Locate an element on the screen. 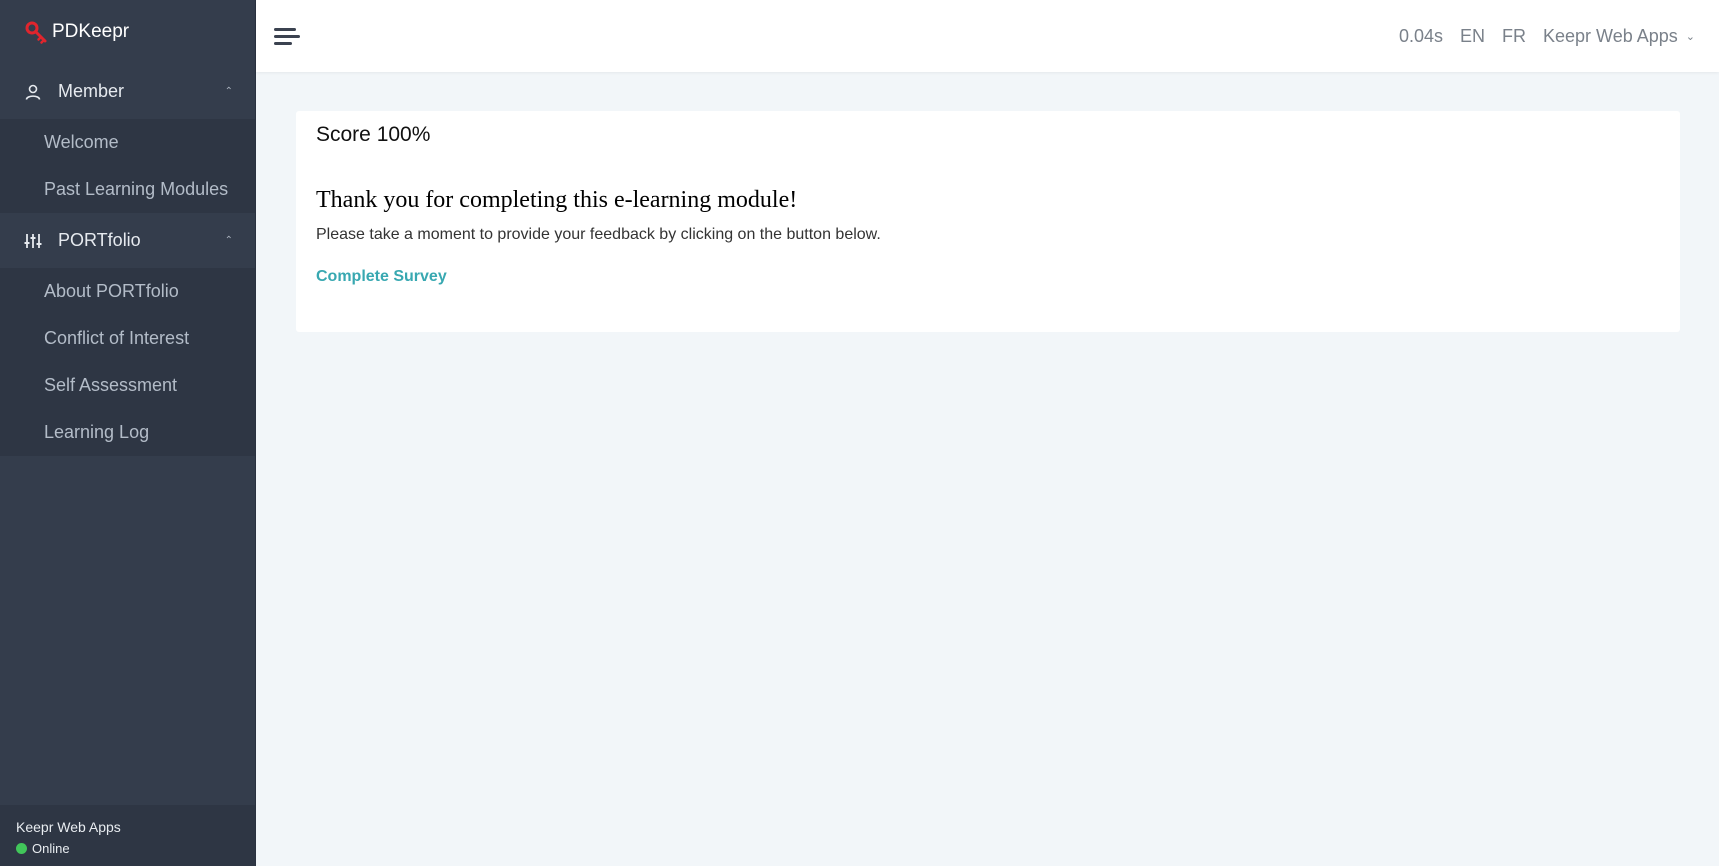 This screenshot has height=866, width=1719. sidebar-submenu-member: Welcome Past Learning Modules is located at coordinates (127, 166).